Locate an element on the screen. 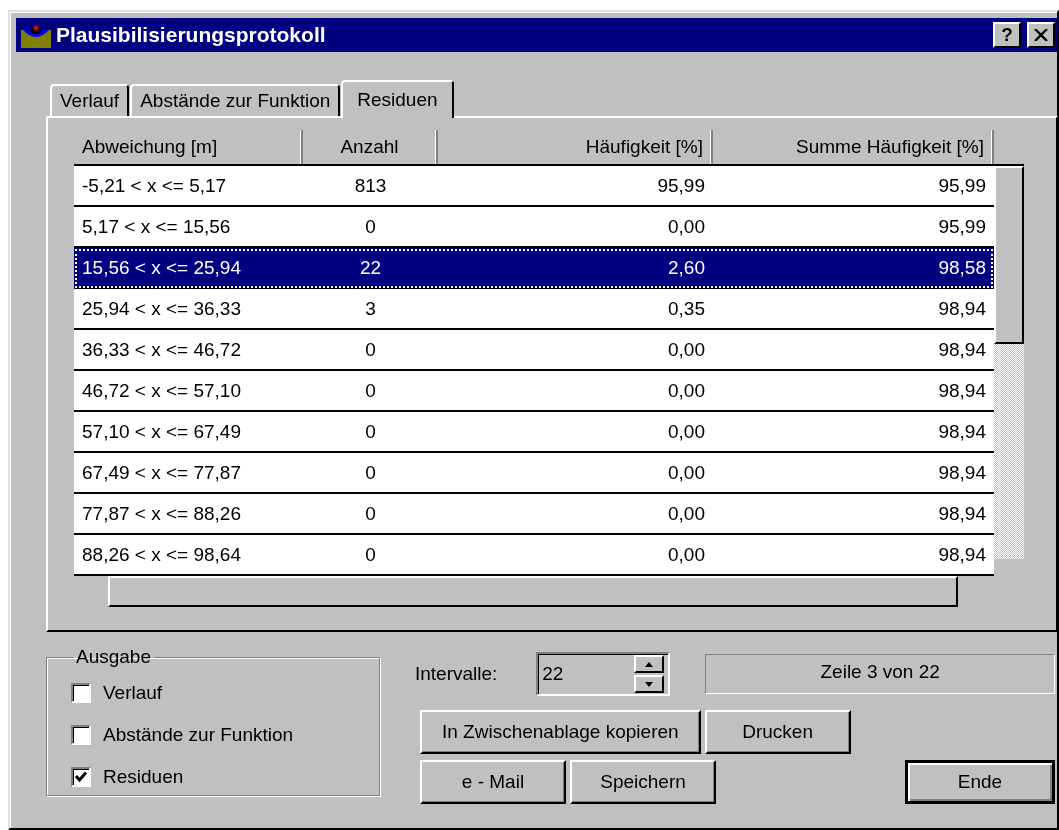 Image resolution: width=1059 pixels, height=830 pixels. column-header: Abweichung [m] is located at coordinates (188, 147).